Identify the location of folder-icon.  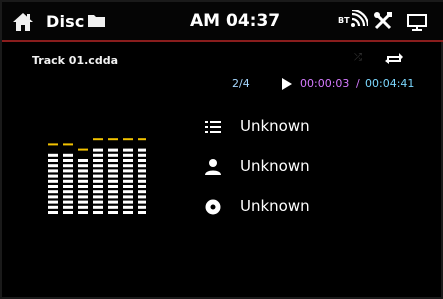
(96, 20).